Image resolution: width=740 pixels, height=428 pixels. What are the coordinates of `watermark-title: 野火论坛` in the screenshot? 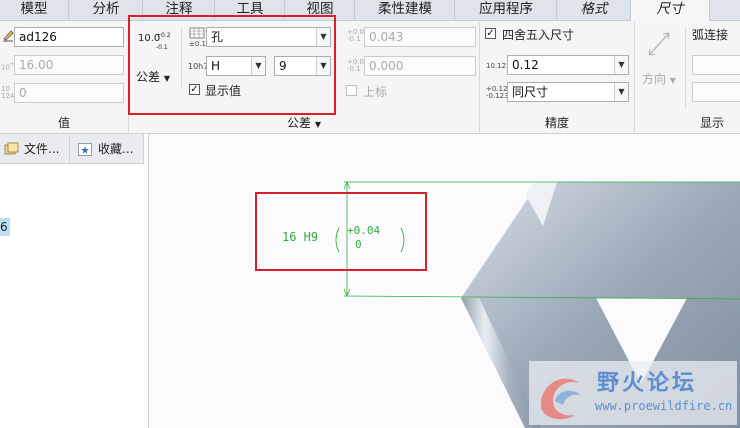 It's located at (647, 383).